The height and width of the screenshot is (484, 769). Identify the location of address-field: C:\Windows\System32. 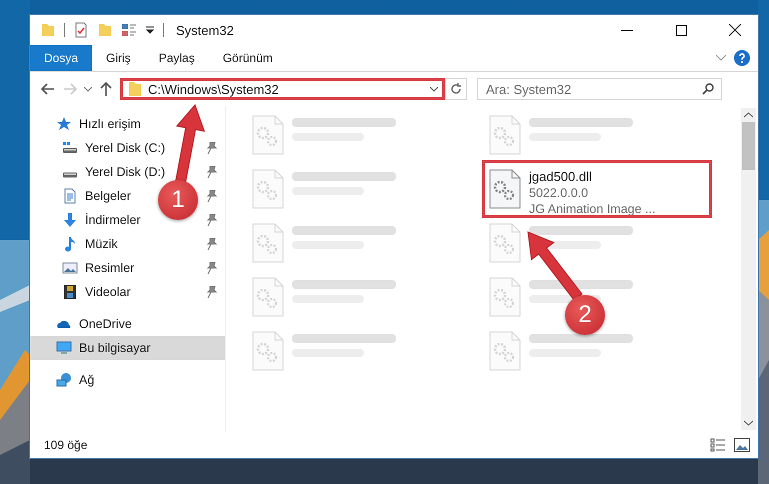
(282, 89).